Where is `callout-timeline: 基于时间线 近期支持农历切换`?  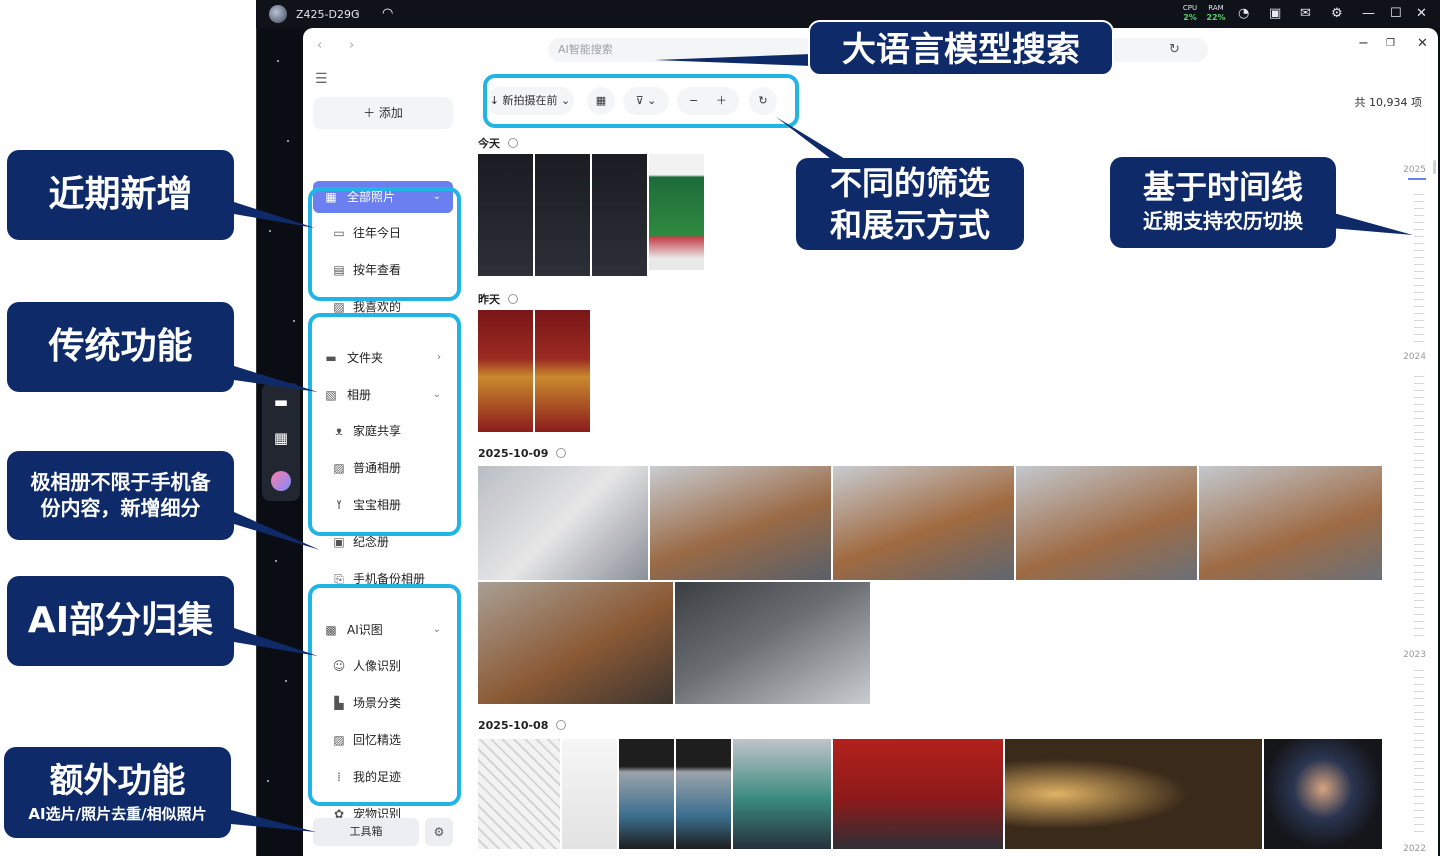
callout-timeline: 基于时间线 近期支持农历切换 is located at coordinates (1223, 202).